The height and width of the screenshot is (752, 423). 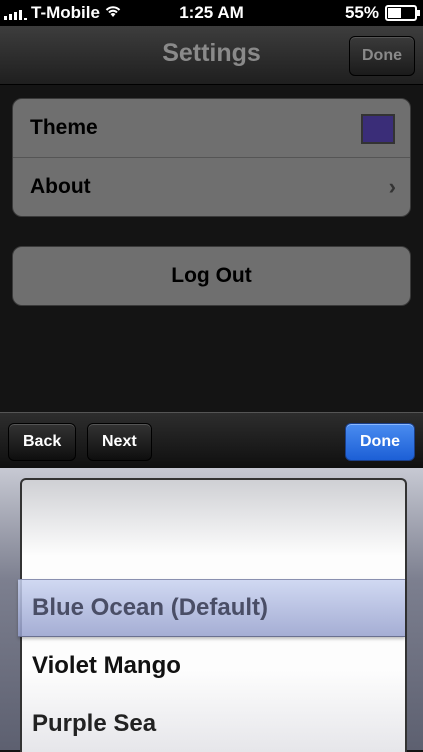 What do you see at coordinates (378, 129) in the screenshot?
I see `theme-color-swatch` at bounding box center [378, 129].